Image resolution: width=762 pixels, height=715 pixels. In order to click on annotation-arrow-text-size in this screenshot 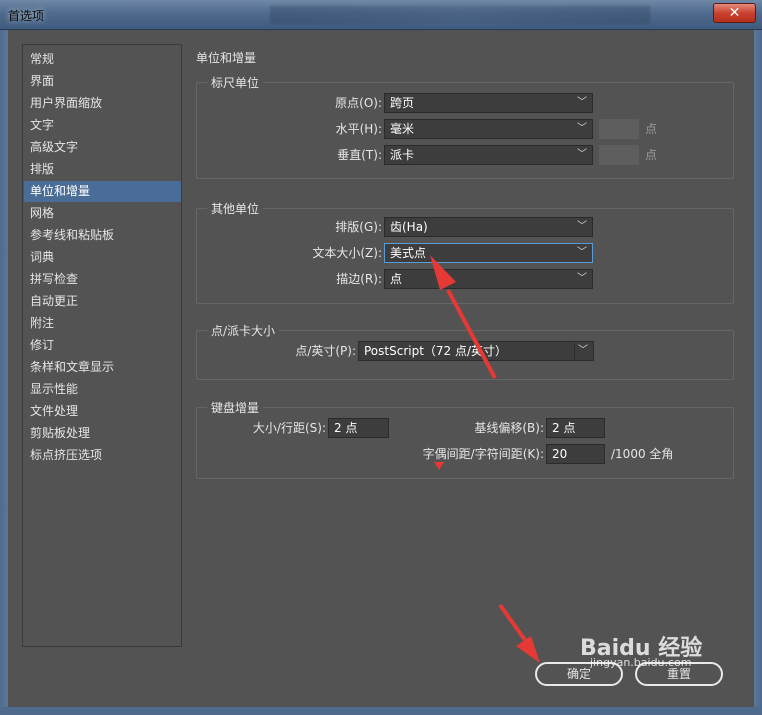, I will do `click(463, 317)`.